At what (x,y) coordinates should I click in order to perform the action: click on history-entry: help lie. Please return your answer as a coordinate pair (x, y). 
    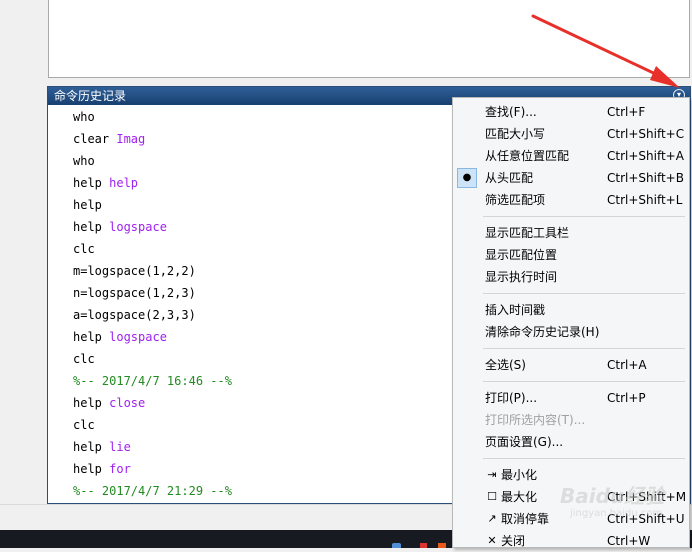
    Looking at the image, I should click on (102, 447).